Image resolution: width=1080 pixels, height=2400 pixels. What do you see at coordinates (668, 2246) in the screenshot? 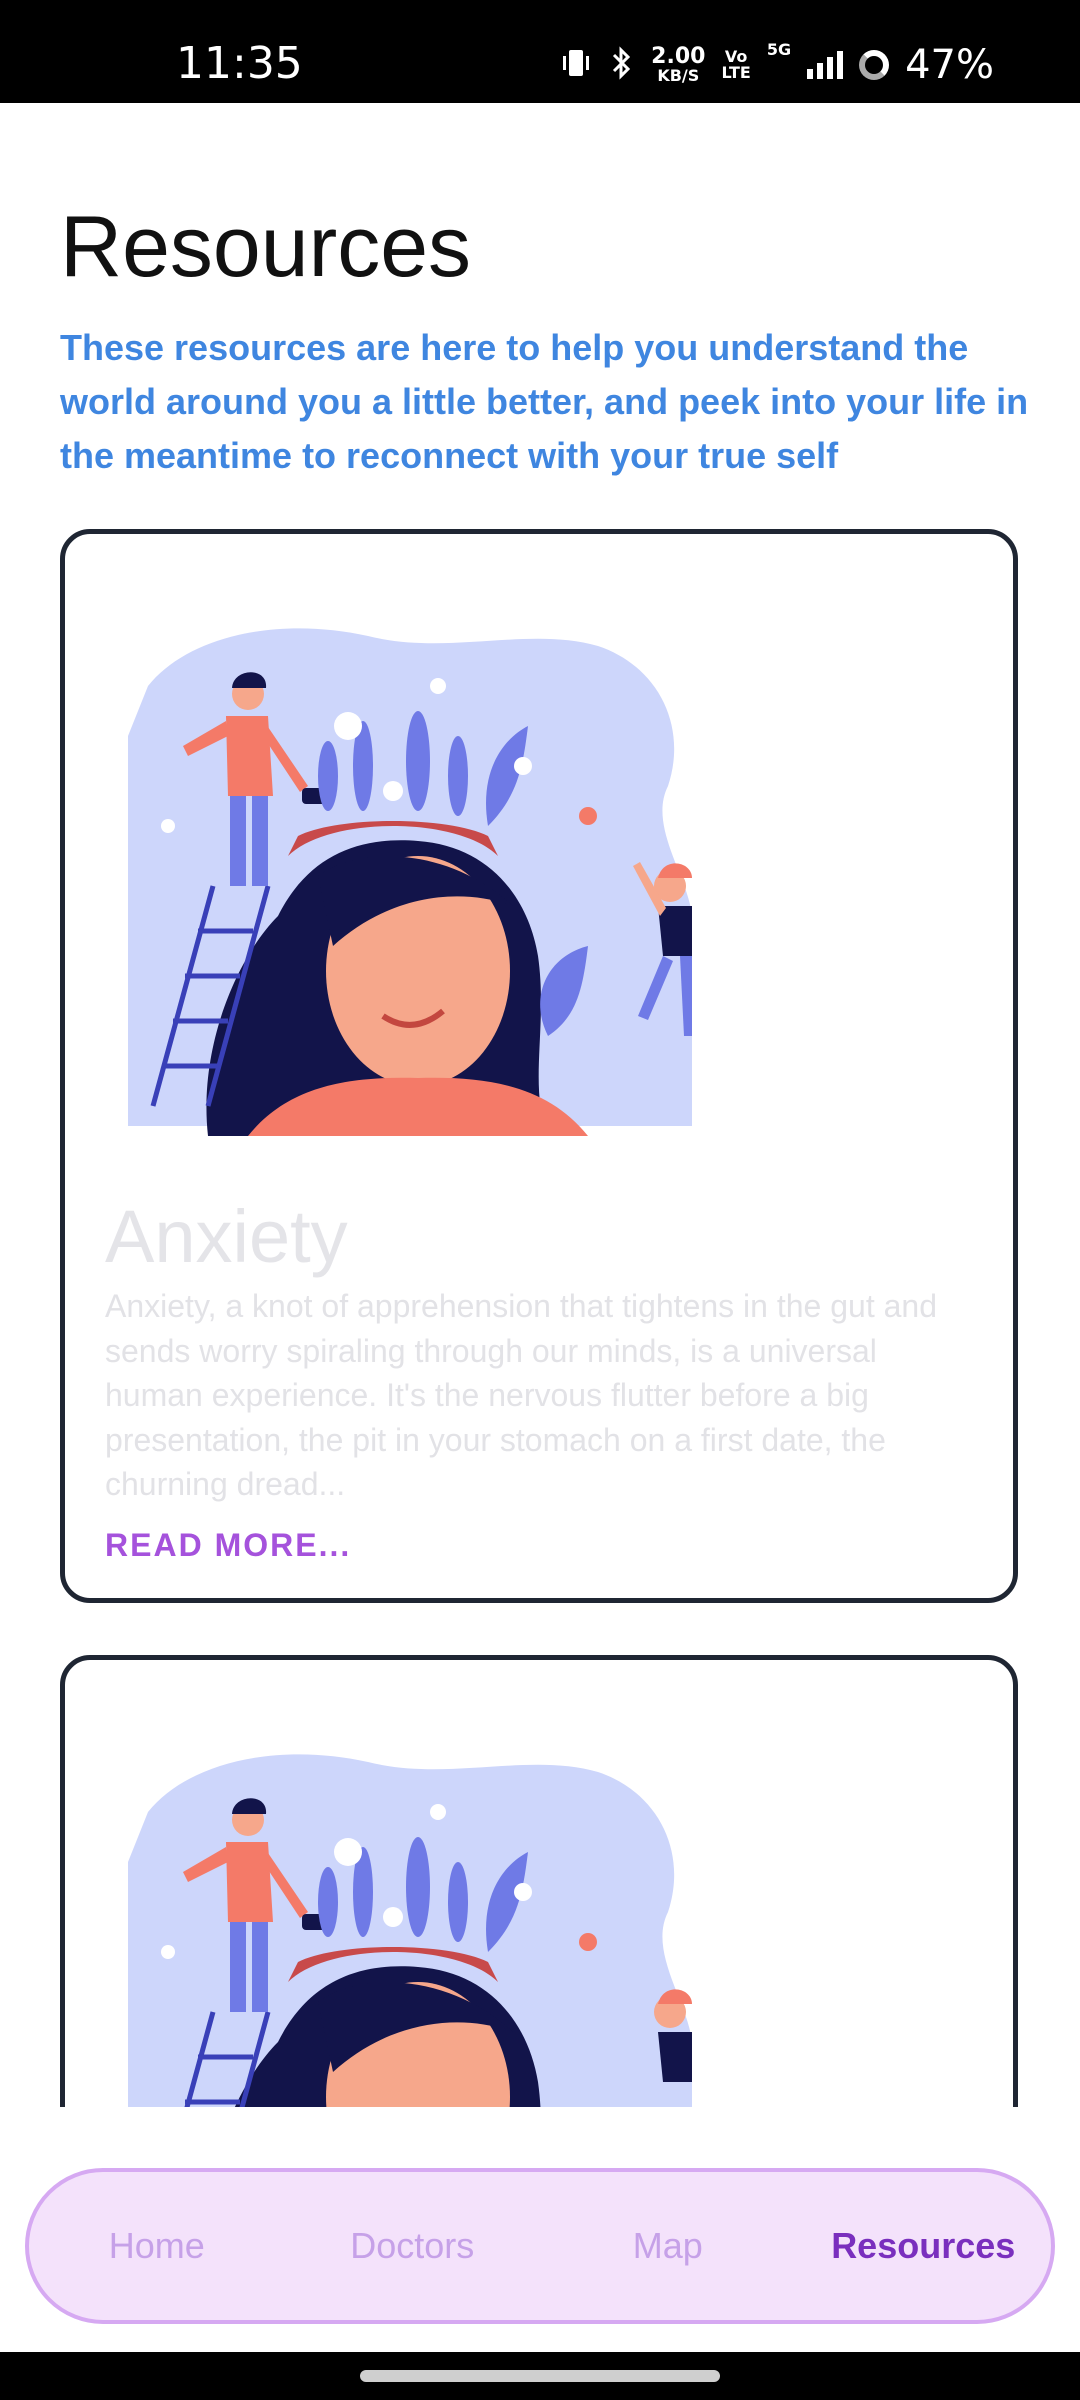
I see `nav-map: Map` at bounding box center [668, 2246].